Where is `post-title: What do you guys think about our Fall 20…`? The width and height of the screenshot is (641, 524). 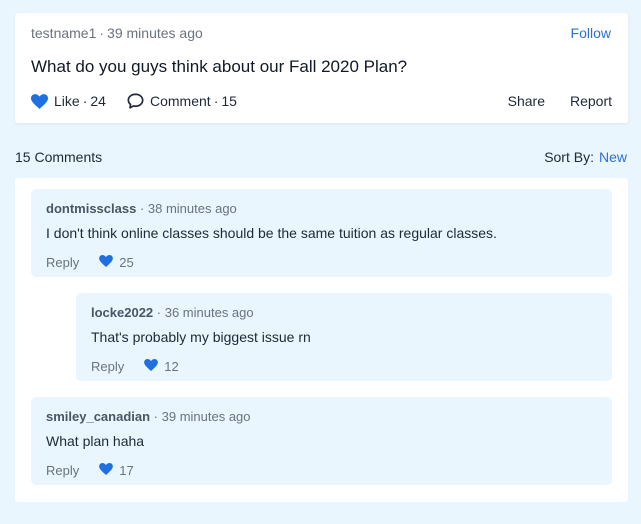 post-title: What do you guys think about our Fall 20… is located at coordinates (219, 66).